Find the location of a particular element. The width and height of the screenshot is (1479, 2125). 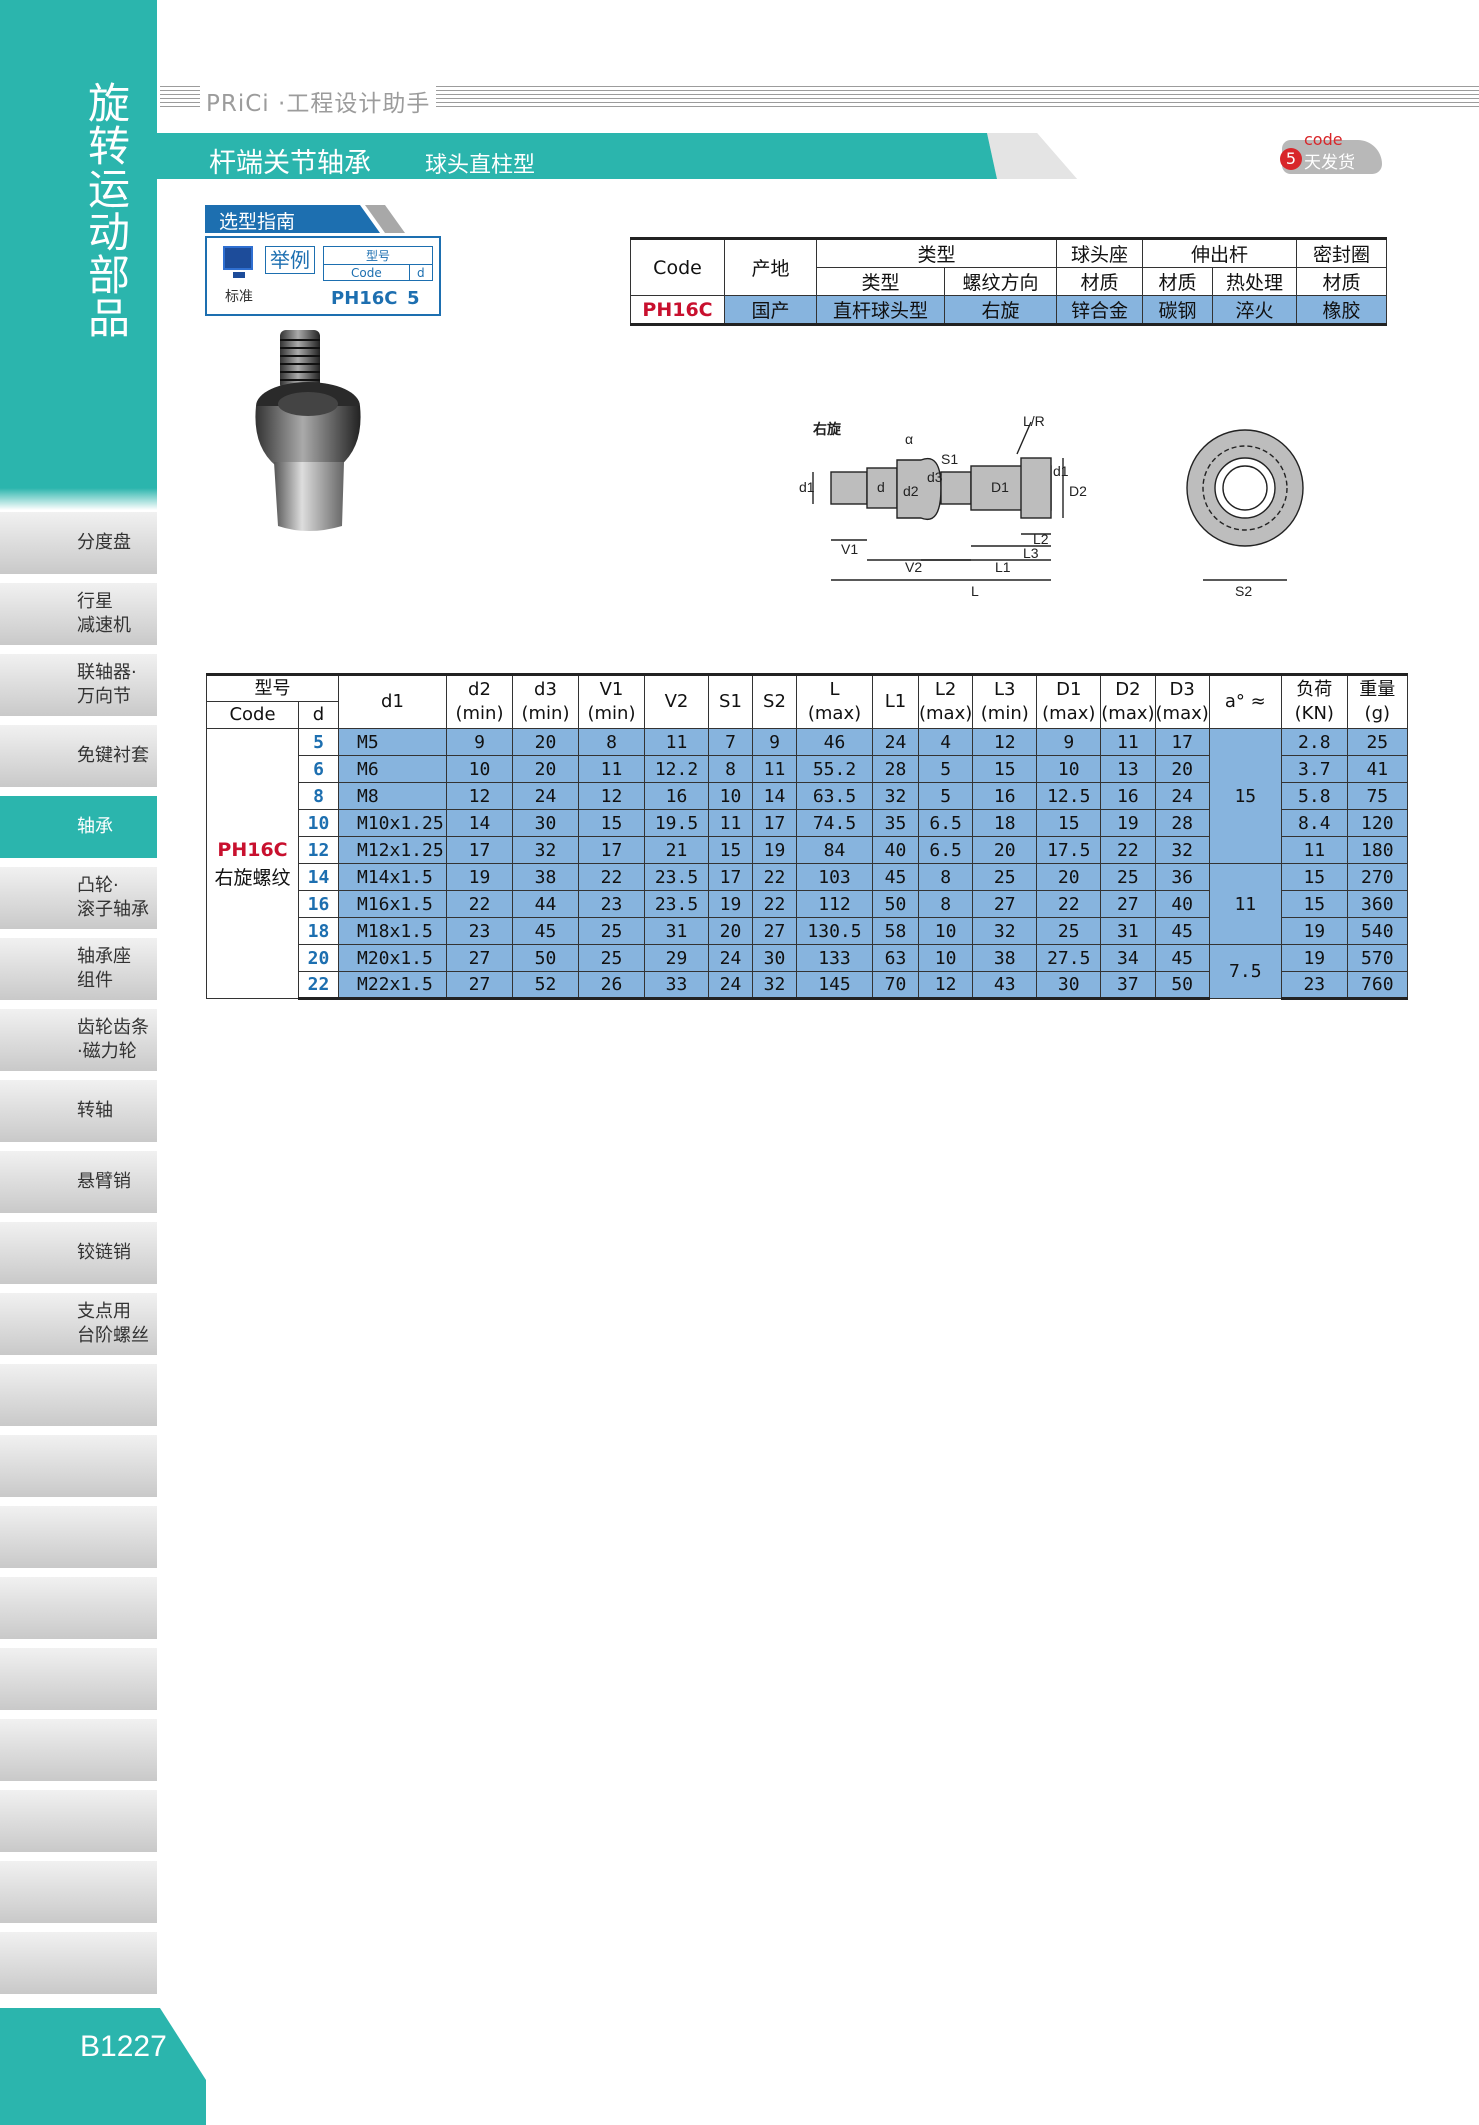

th-v2: V2 is located at coordinates (676, 701).